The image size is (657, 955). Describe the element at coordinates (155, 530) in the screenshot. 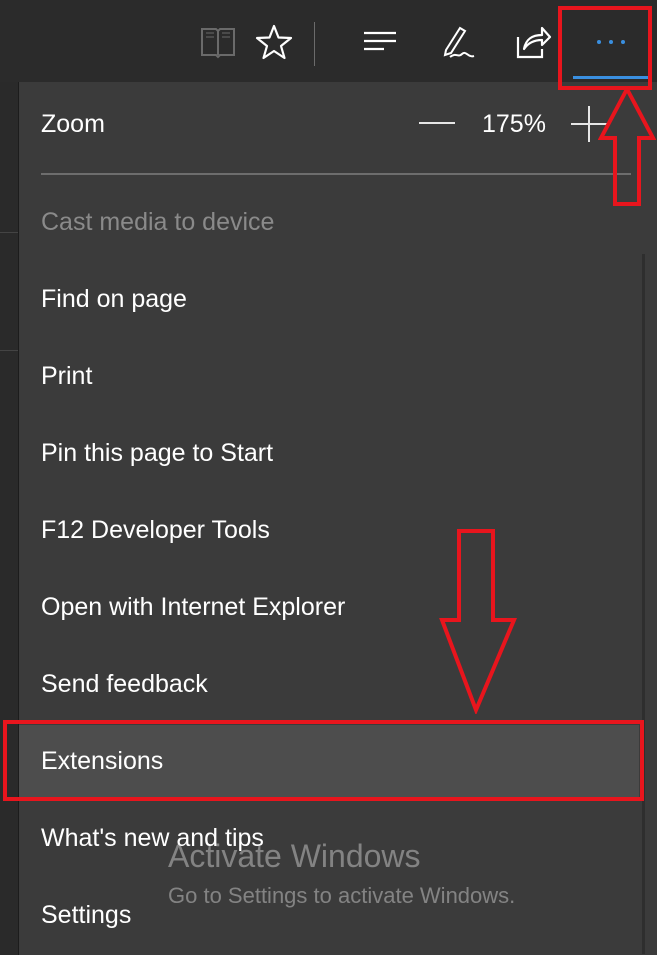

I see `menu-item-label: F12 Developer Tools` at that location.